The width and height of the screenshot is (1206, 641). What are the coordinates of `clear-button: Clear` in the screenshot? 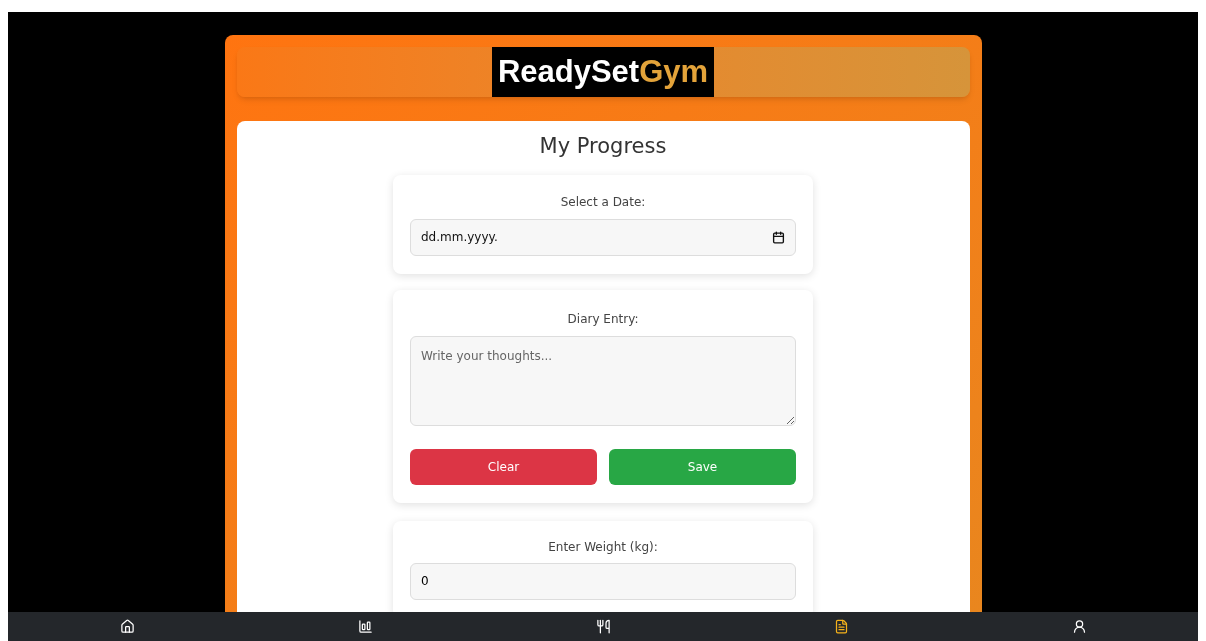 It's located at (503, 466).